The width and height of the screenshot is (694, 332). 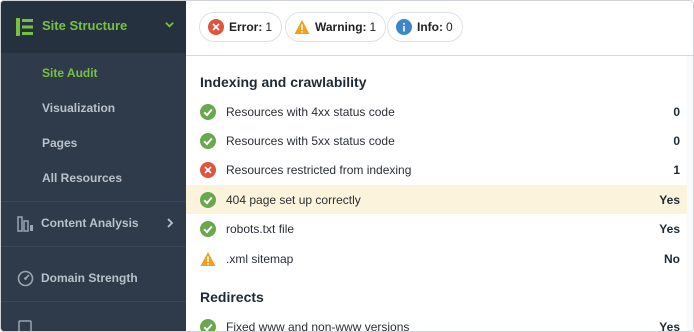 I want to click on audit-row: Resources with 5xx status code 0, so click(x=436, y=140).